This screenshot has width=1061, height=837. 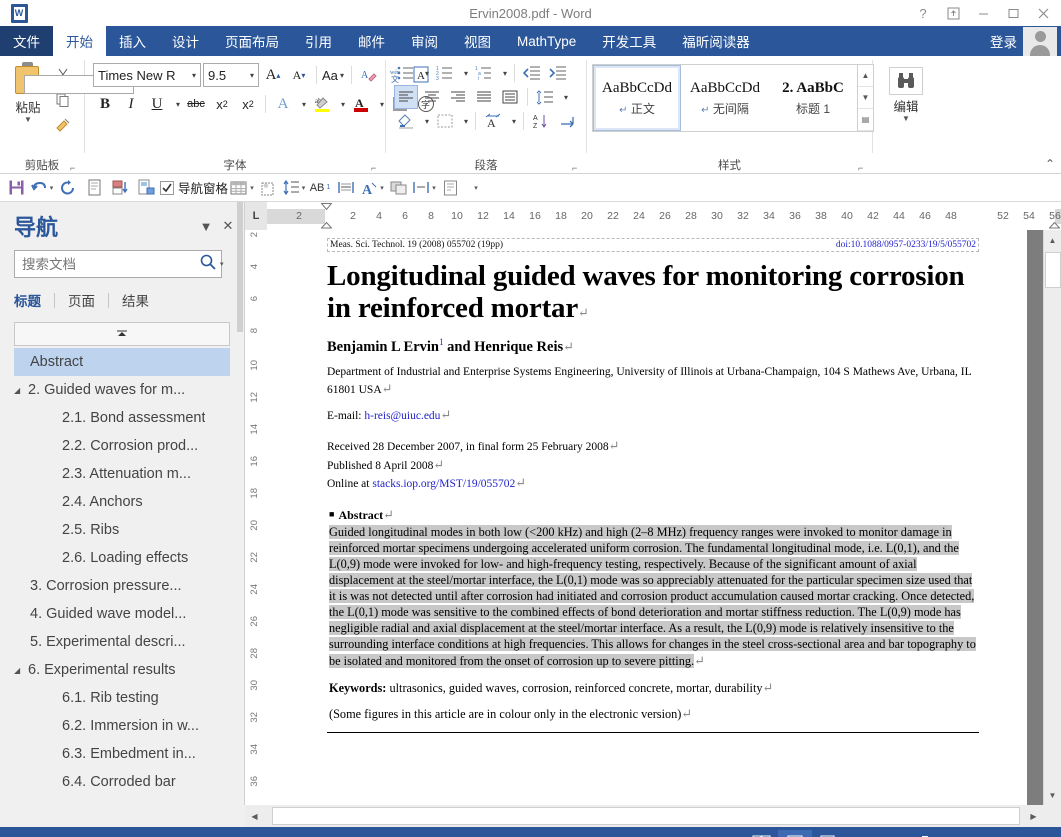 What do you see at coordinates (716, 41) in the screenshot?
I see `ribbon-tab-foxit-reader: 福昕阅读器` at bounding box center [716, 41].